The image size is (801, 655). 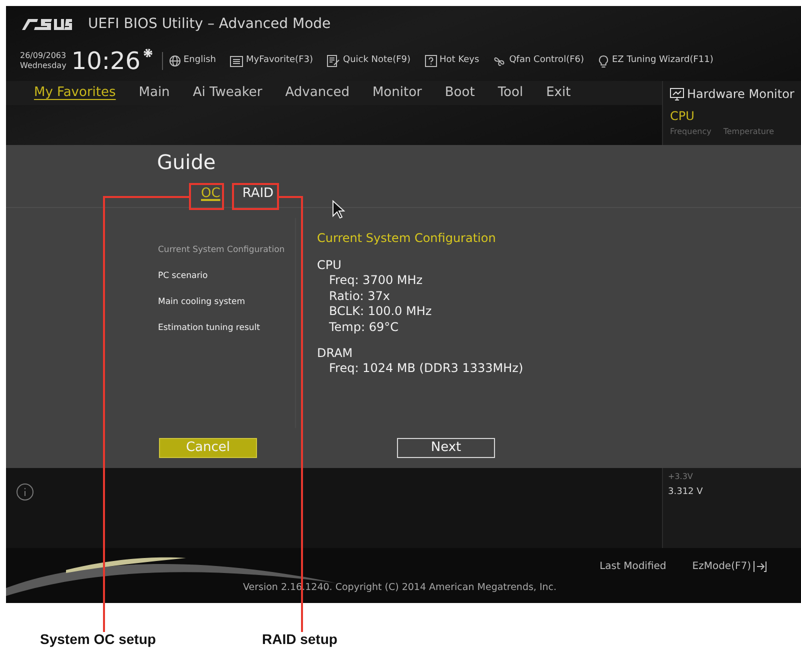 What do you see at coordinates (459, 93) in the screenshot?
I see `nav-tab: Boot` at bounding box center [459, 93].